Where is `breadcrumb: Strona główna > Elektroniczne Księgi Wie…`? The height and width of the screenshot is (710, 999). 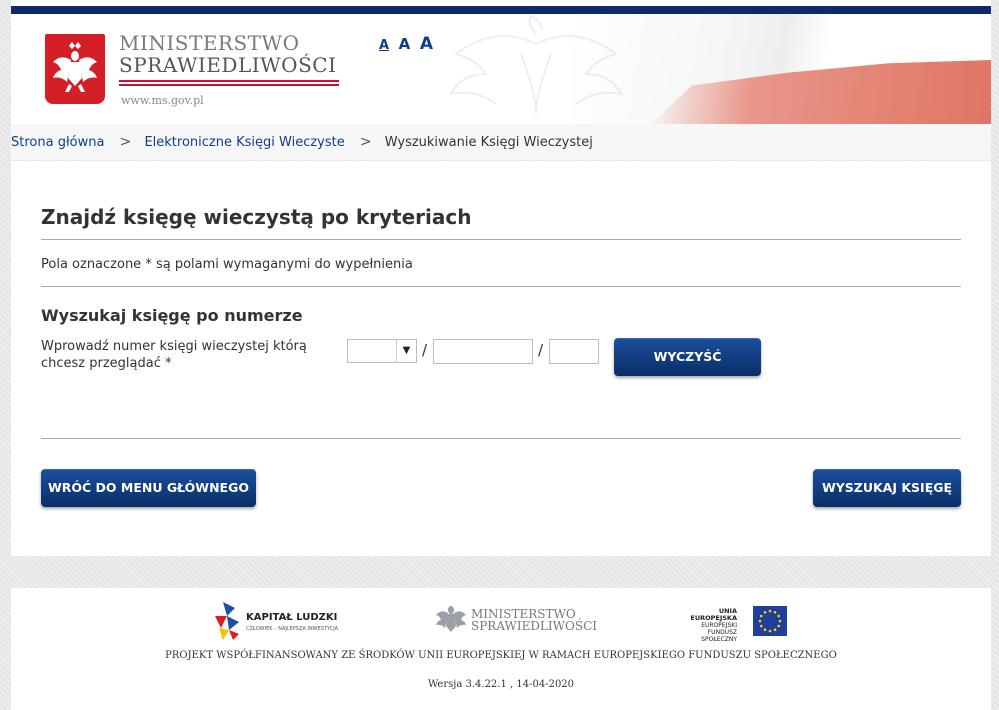 breadcrumb: Strona główna > Elektroniczne Księgi Wie… is located at coordinates (501, 142).